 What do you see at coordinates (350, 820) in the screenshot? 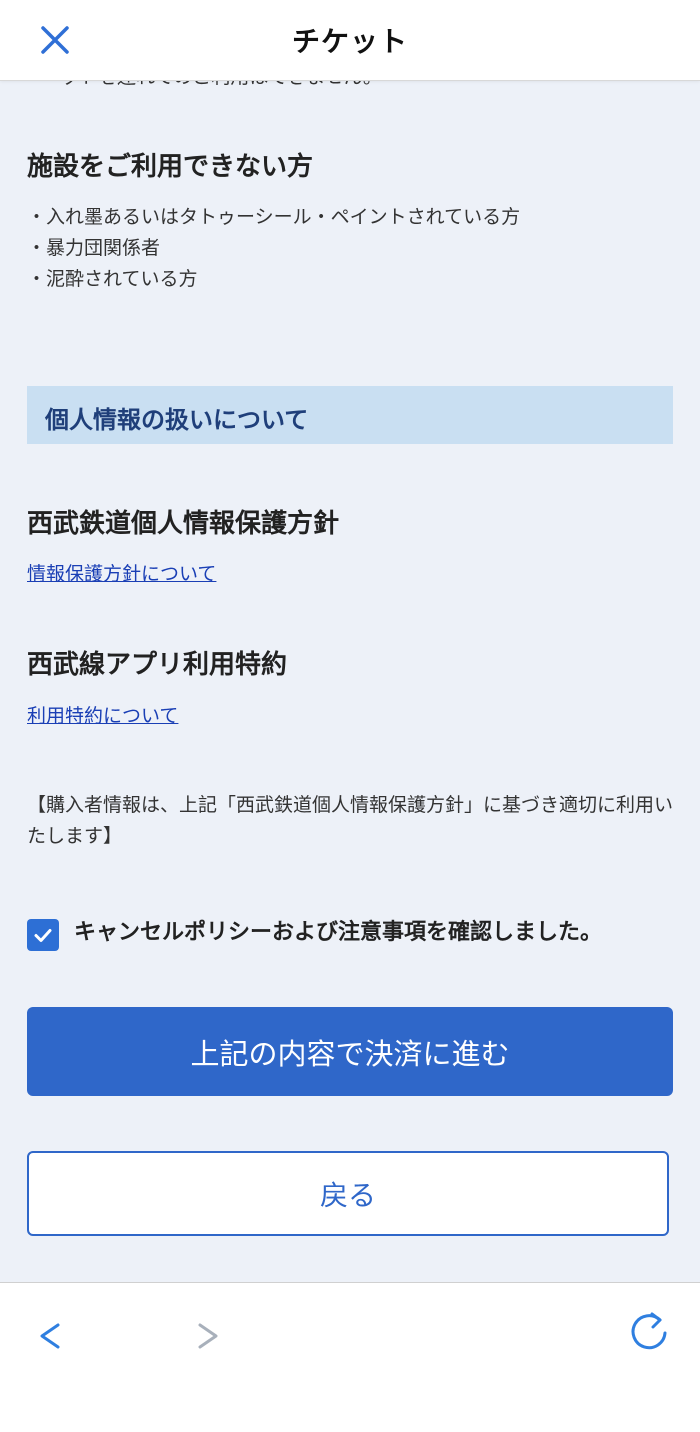
I see `purchaser-info-note: 【購入者情報は、上記「西武鉄道個人情報保護方針」に基づき適切に利用いたします】` at bounding box center [350, 820].